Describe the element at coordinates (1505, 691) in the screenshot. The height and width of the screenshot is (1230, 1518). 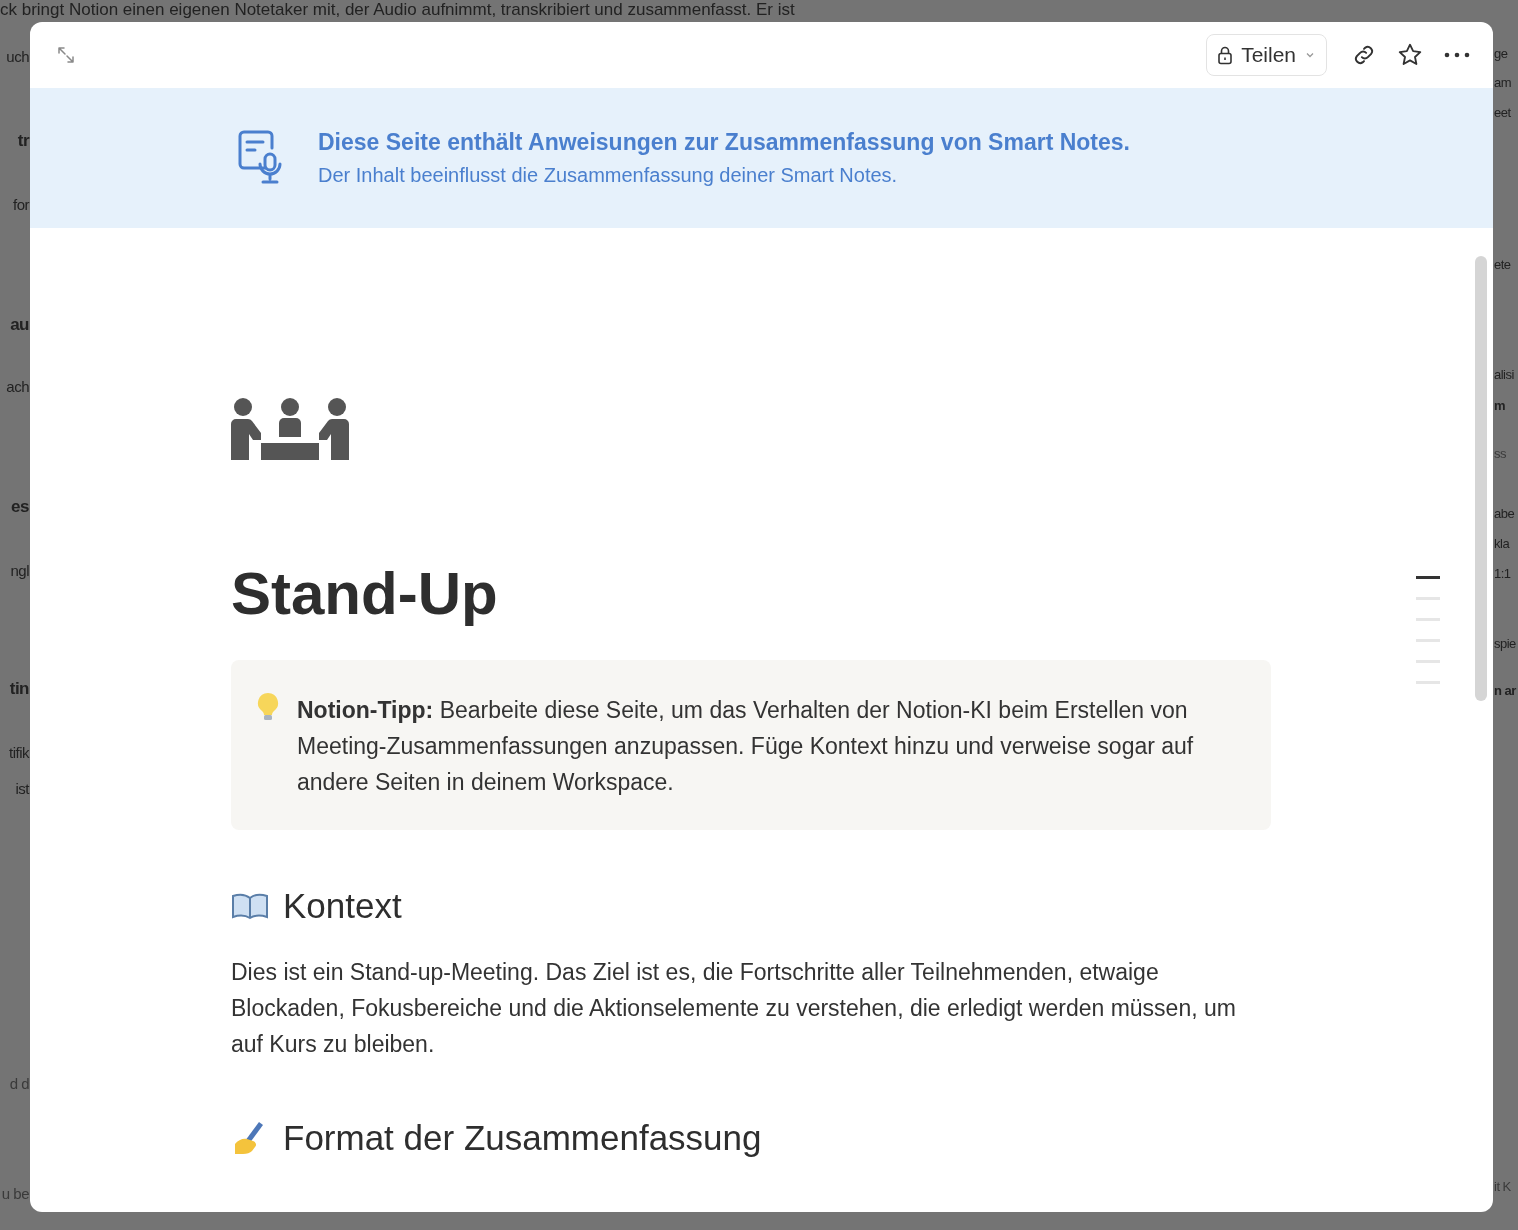
I see `background-text: n ar` at that location.